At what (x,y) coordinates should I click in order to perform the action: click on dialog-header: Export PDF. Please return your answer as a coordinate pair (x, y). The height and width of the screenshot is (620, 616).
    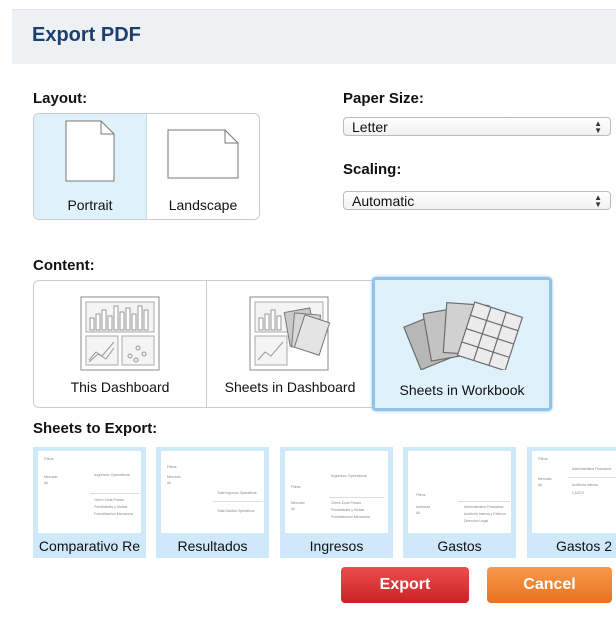
    Looking at the image, I should click on (314, 36).